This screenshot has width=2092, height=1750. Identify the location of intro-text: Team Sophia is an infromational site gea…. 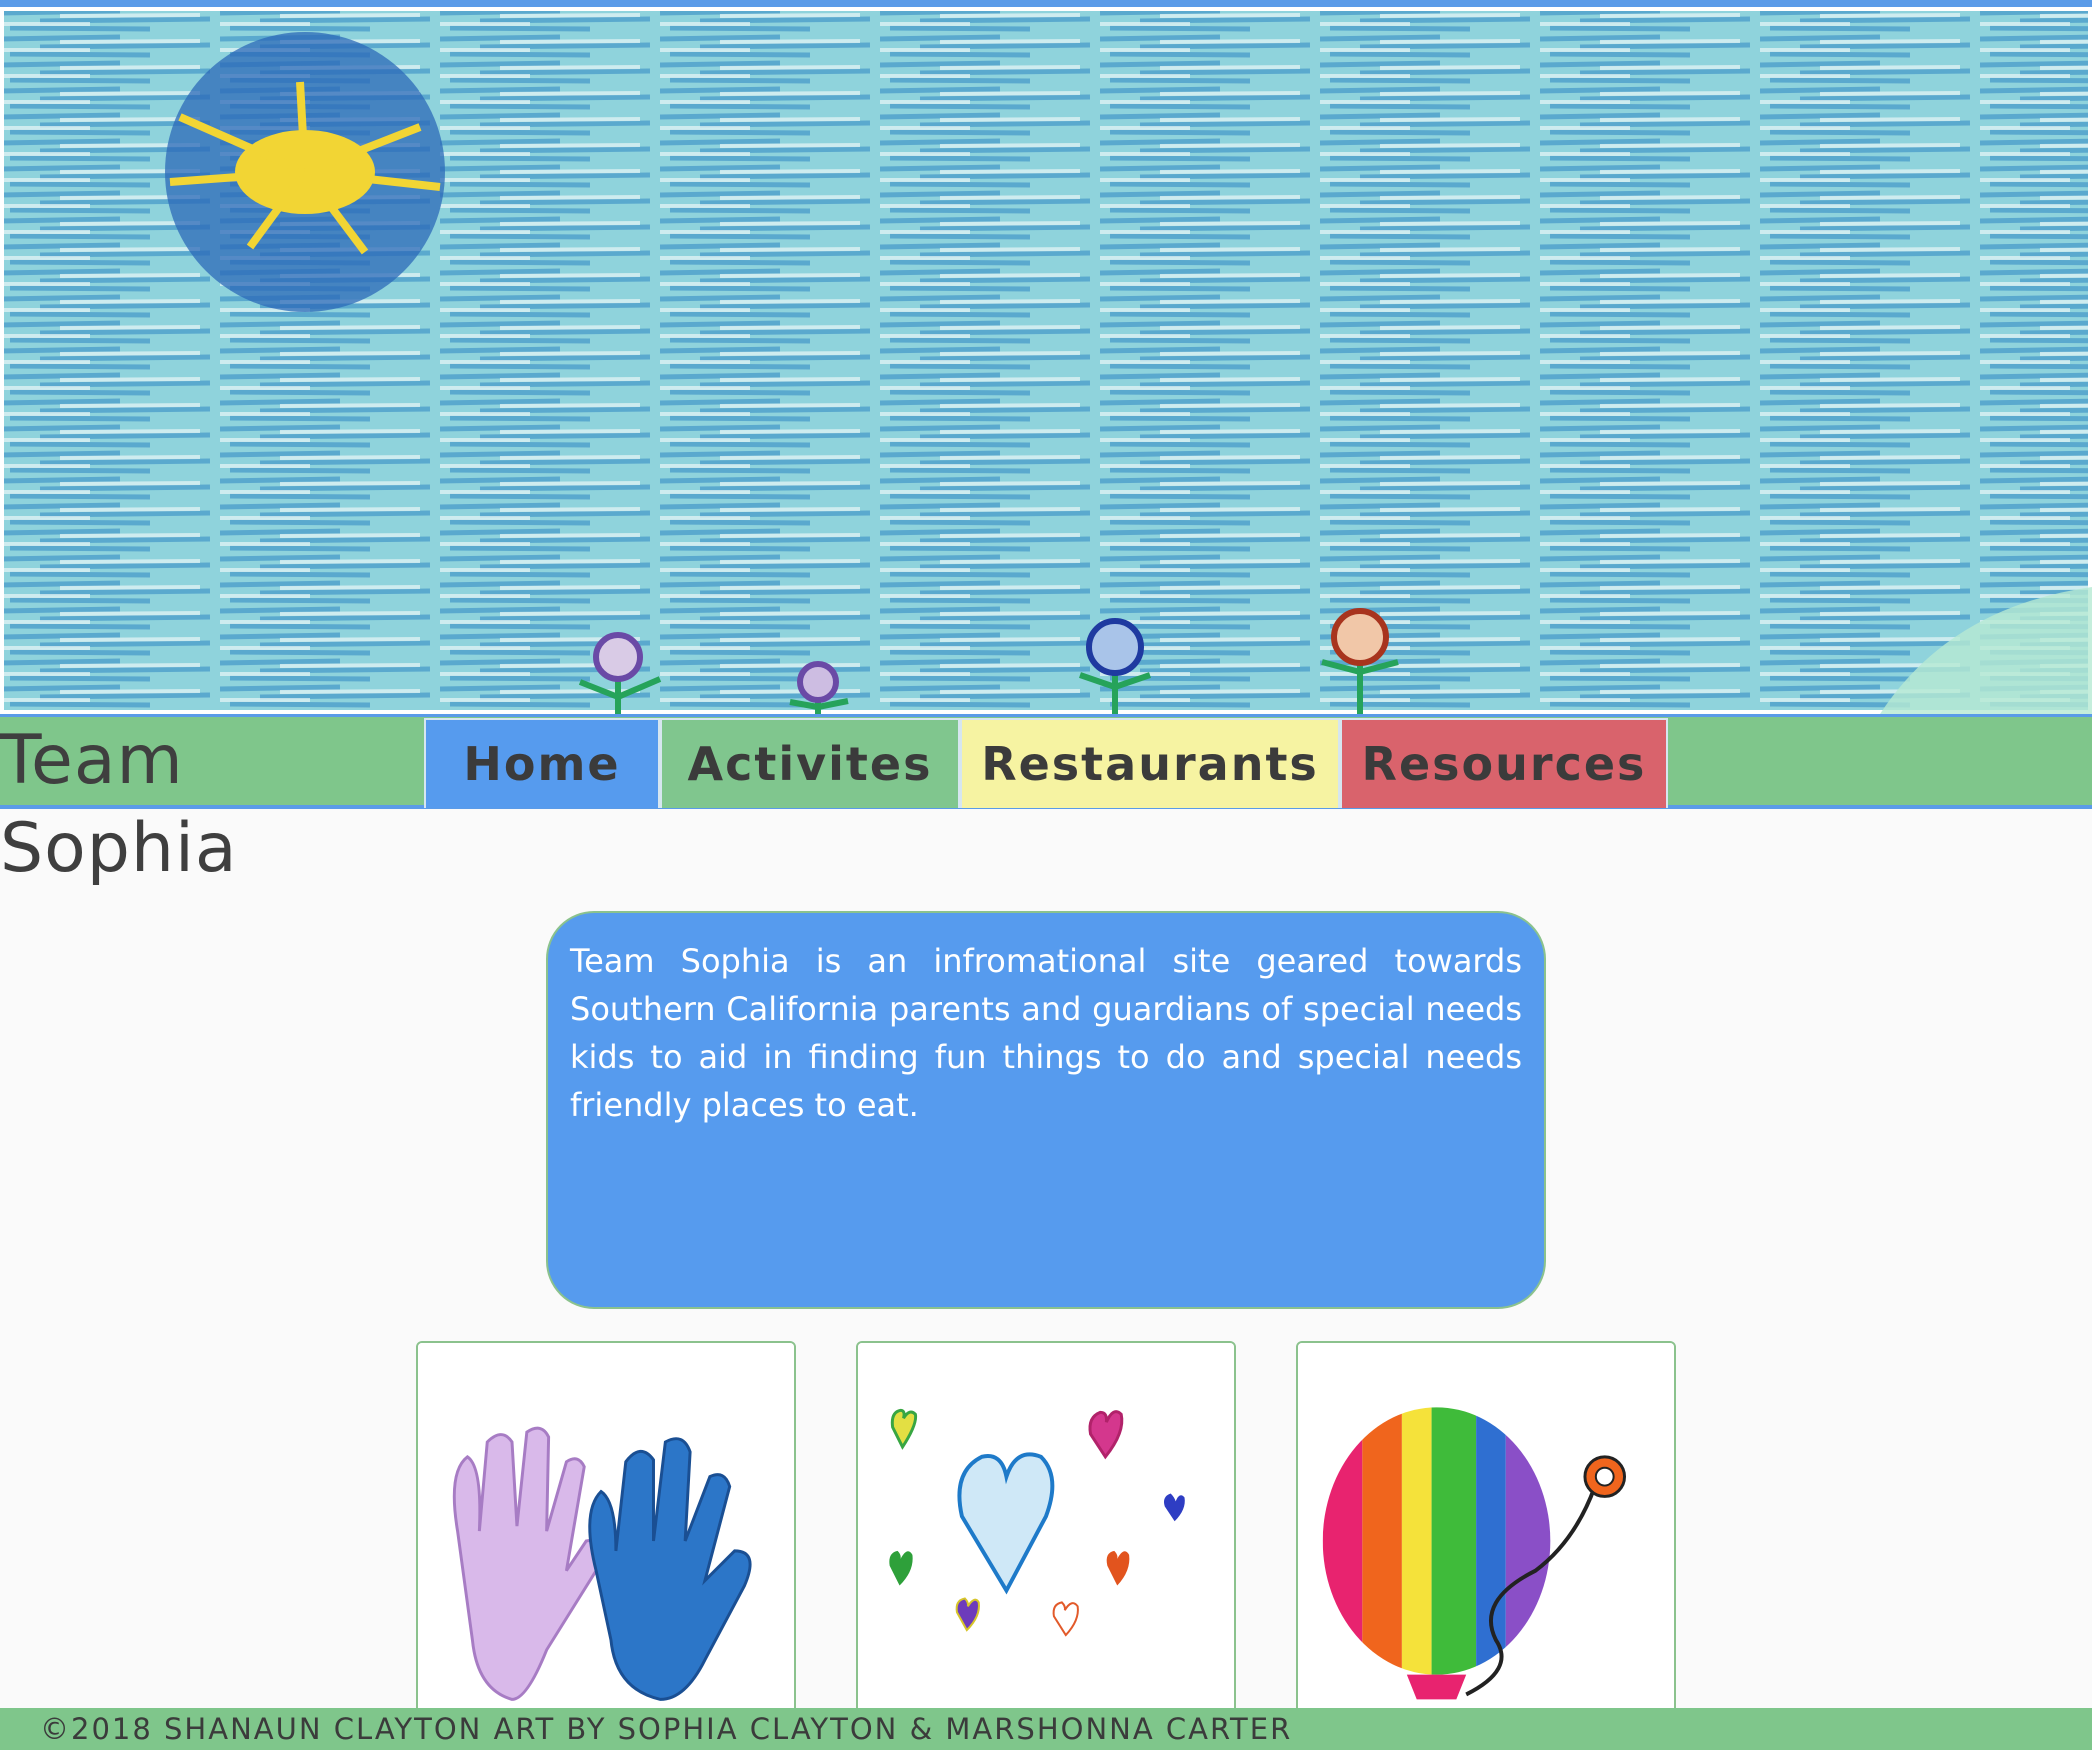
(1046, 1033).